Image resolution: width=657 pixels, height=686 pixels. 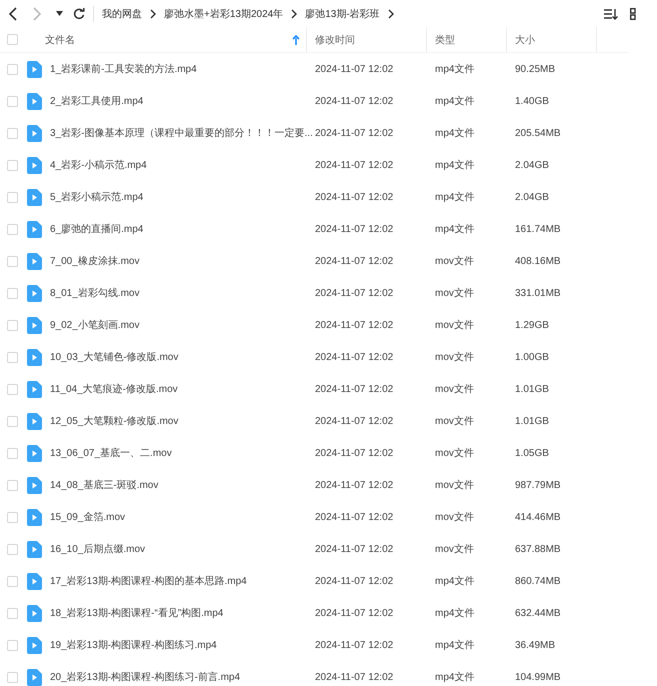 What do you see at coordinates (445, 39) in the screenshot?
I see `column-header: 类型` at bounding box center [445, 39].